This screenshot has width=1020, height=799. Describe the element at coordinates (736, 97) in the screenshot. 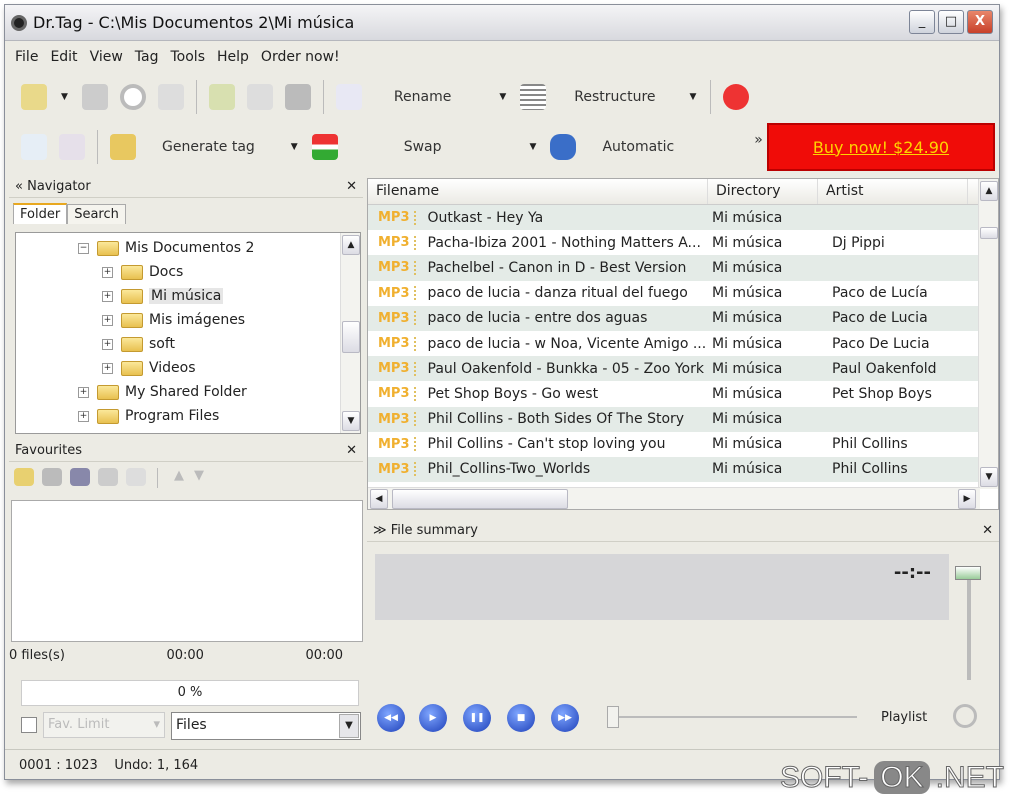

I see `cancel-icon` at that location.